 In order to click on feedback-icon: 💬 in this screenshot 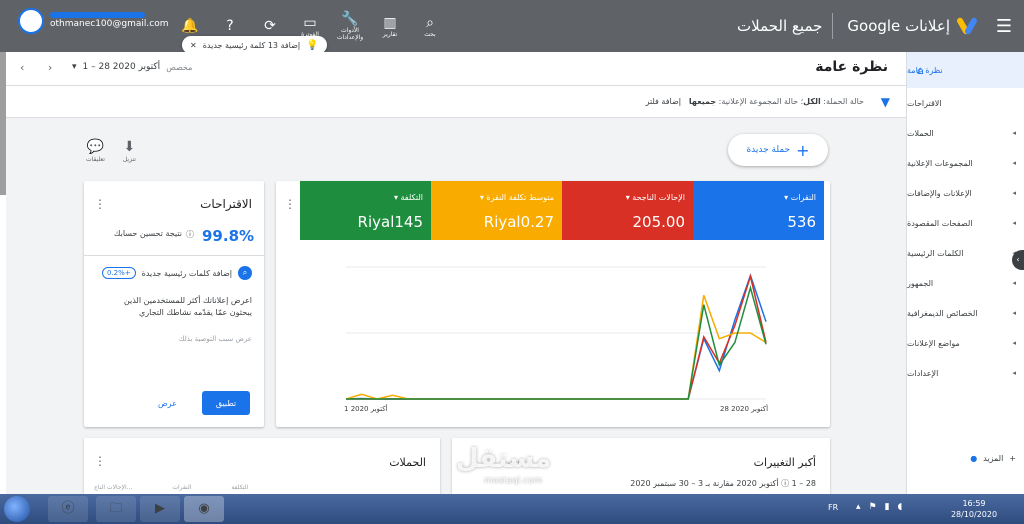, I will do `click(95, 147)`.